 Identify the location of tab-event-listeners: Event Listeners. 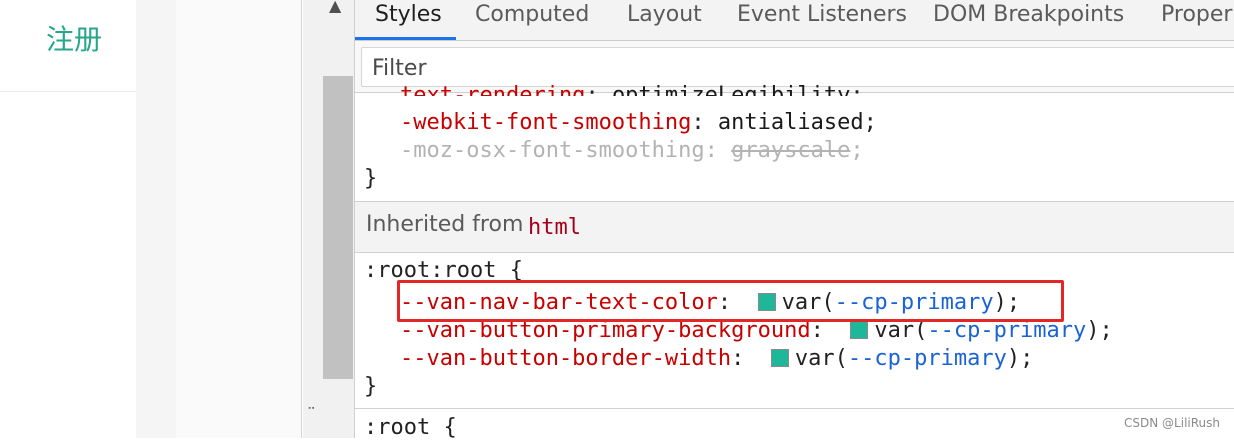
(822, 20).